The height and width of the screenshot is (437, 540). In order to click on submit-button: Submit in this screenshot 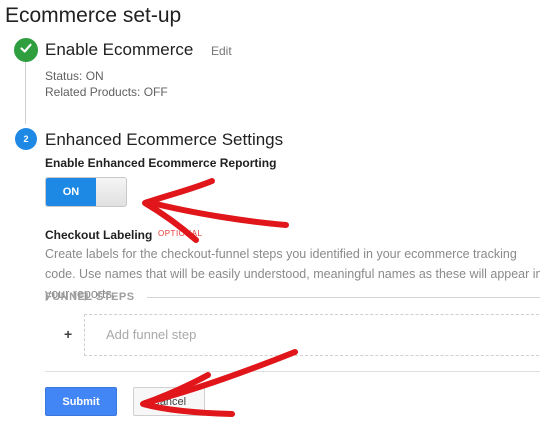, I will do `click(81, 401)`.